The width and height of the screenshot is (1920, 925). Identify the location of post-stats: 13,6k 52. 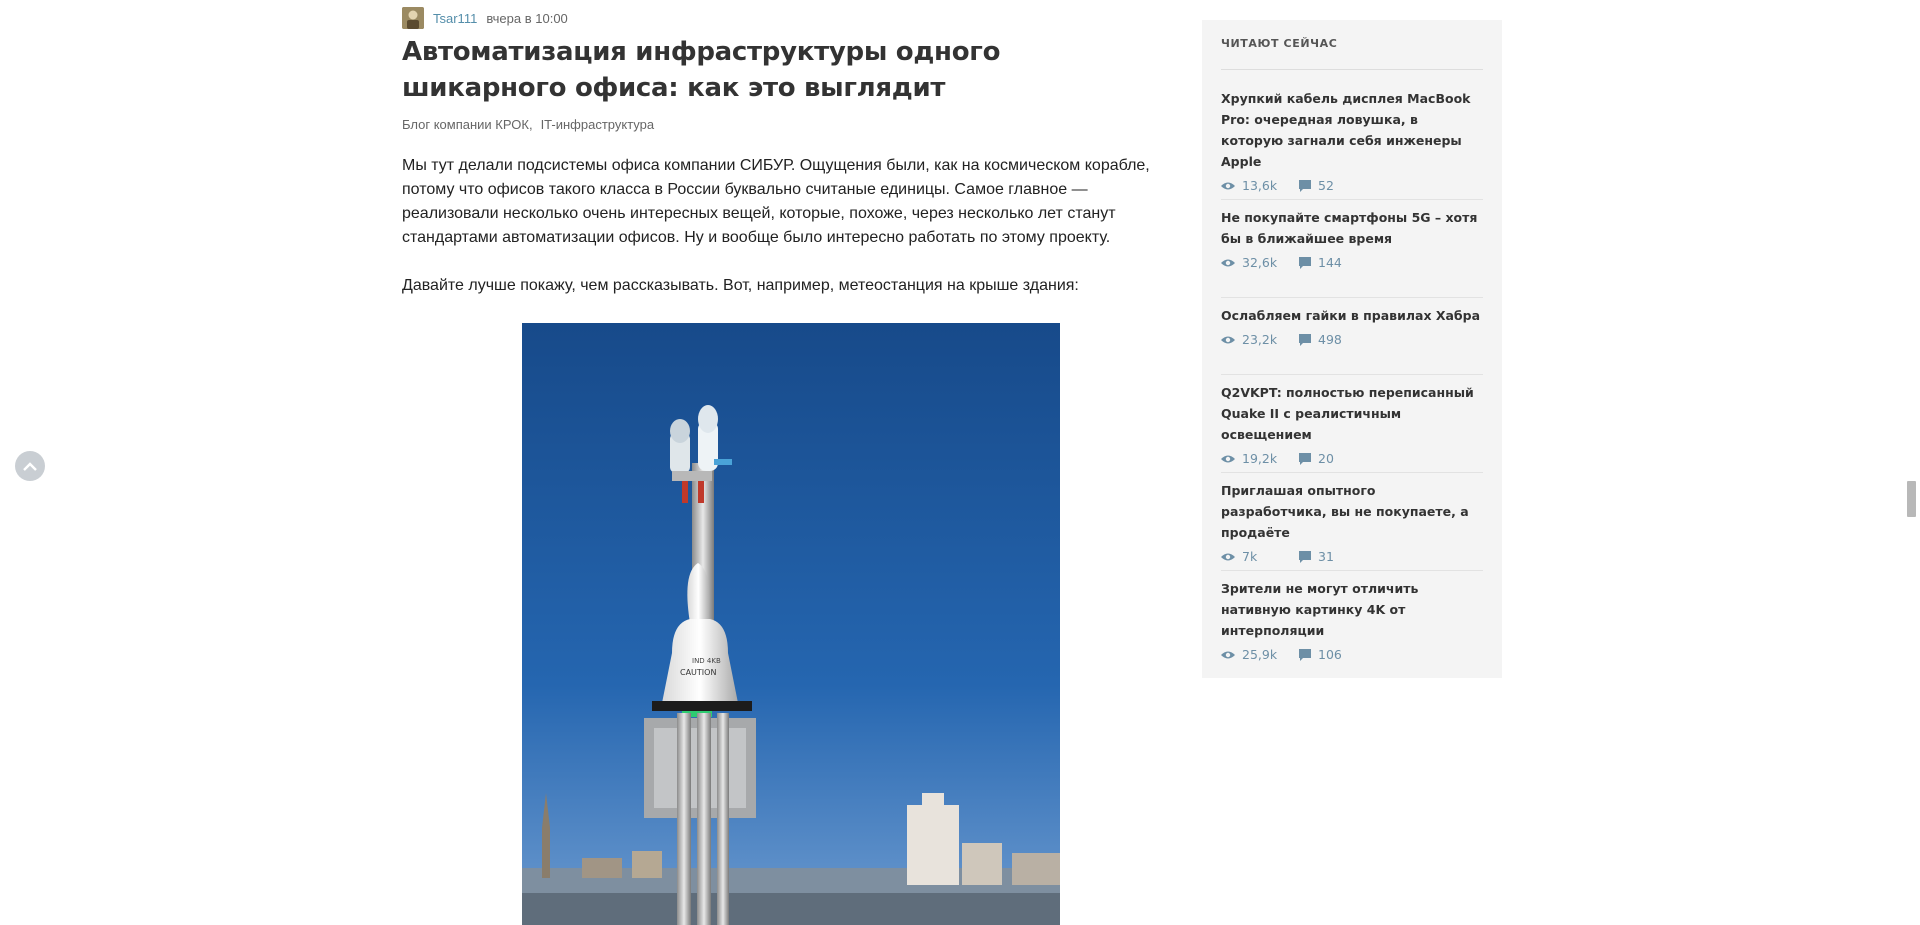
(1352, 188).